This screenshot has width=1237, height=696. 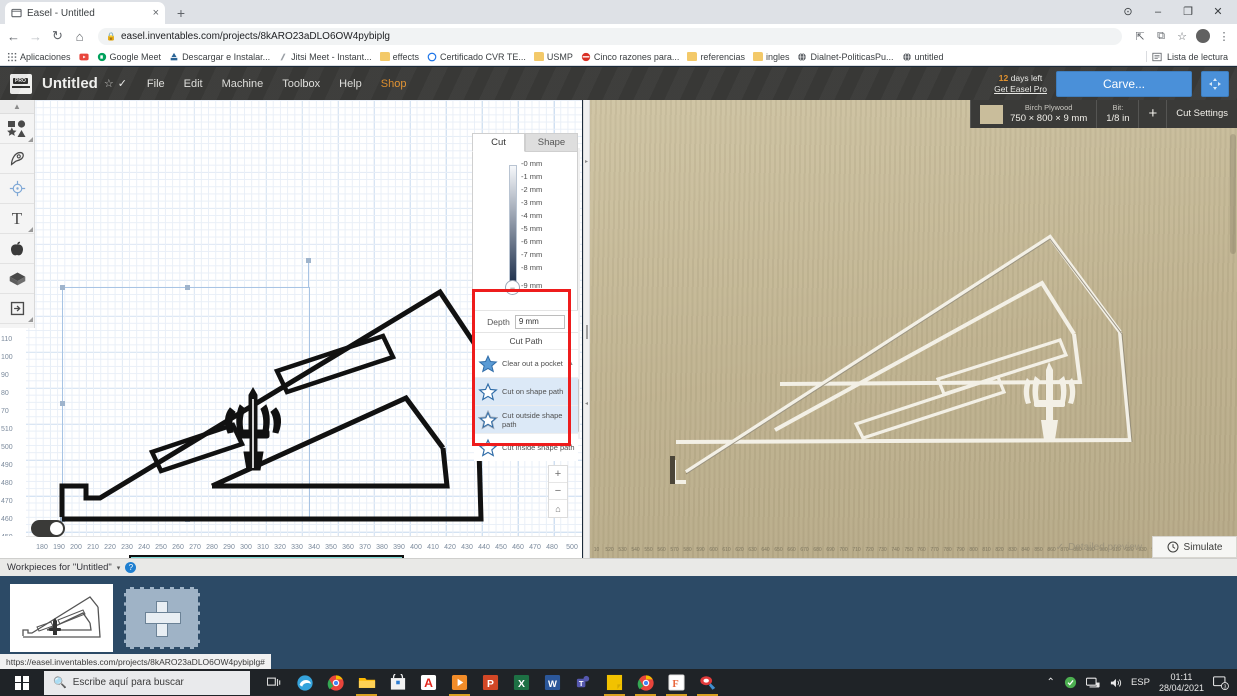 I want to click on profile-avatar, so click(x=1203, y=36).